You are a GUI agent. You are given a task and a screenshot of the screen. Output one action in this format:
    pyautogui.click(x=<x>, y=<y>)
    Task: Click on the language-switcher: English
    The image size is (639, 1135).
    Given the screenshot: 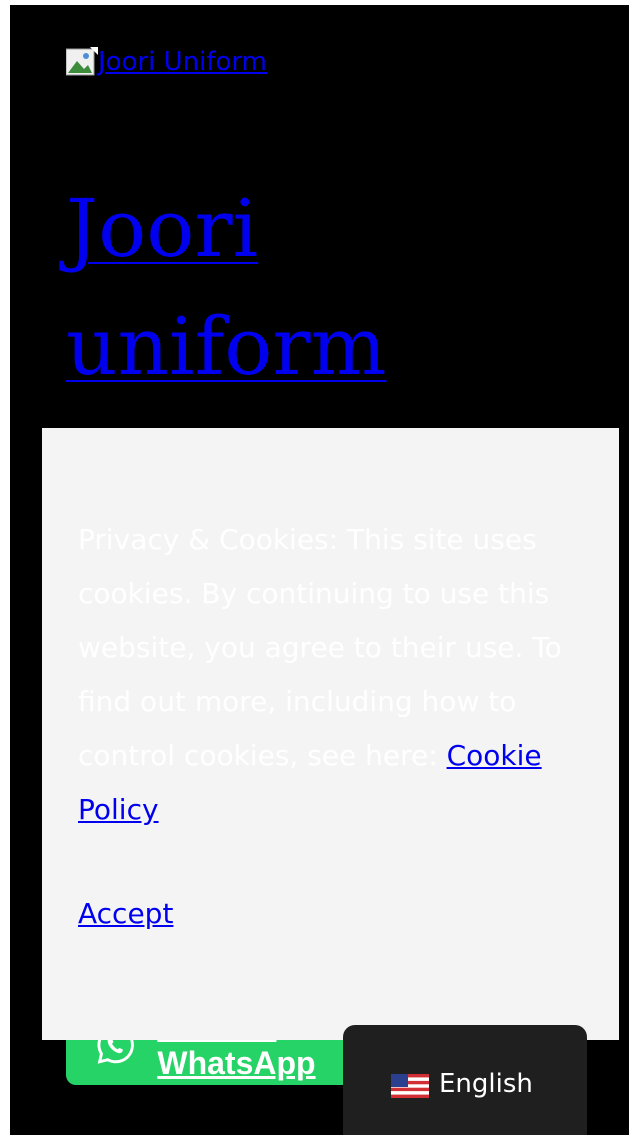 What is the action you would take?
    pyautogui.click(x=465, y=1080)
    